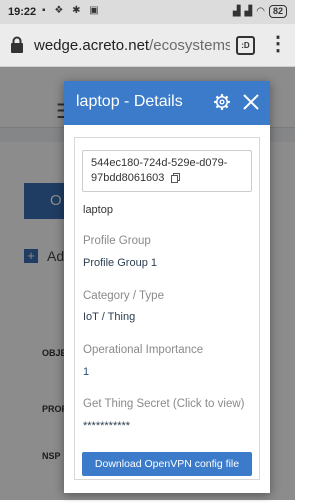 The height and width of the screenshot is (502, 320). I want to click on modal-header: laptop - Details, so click(167, 103).